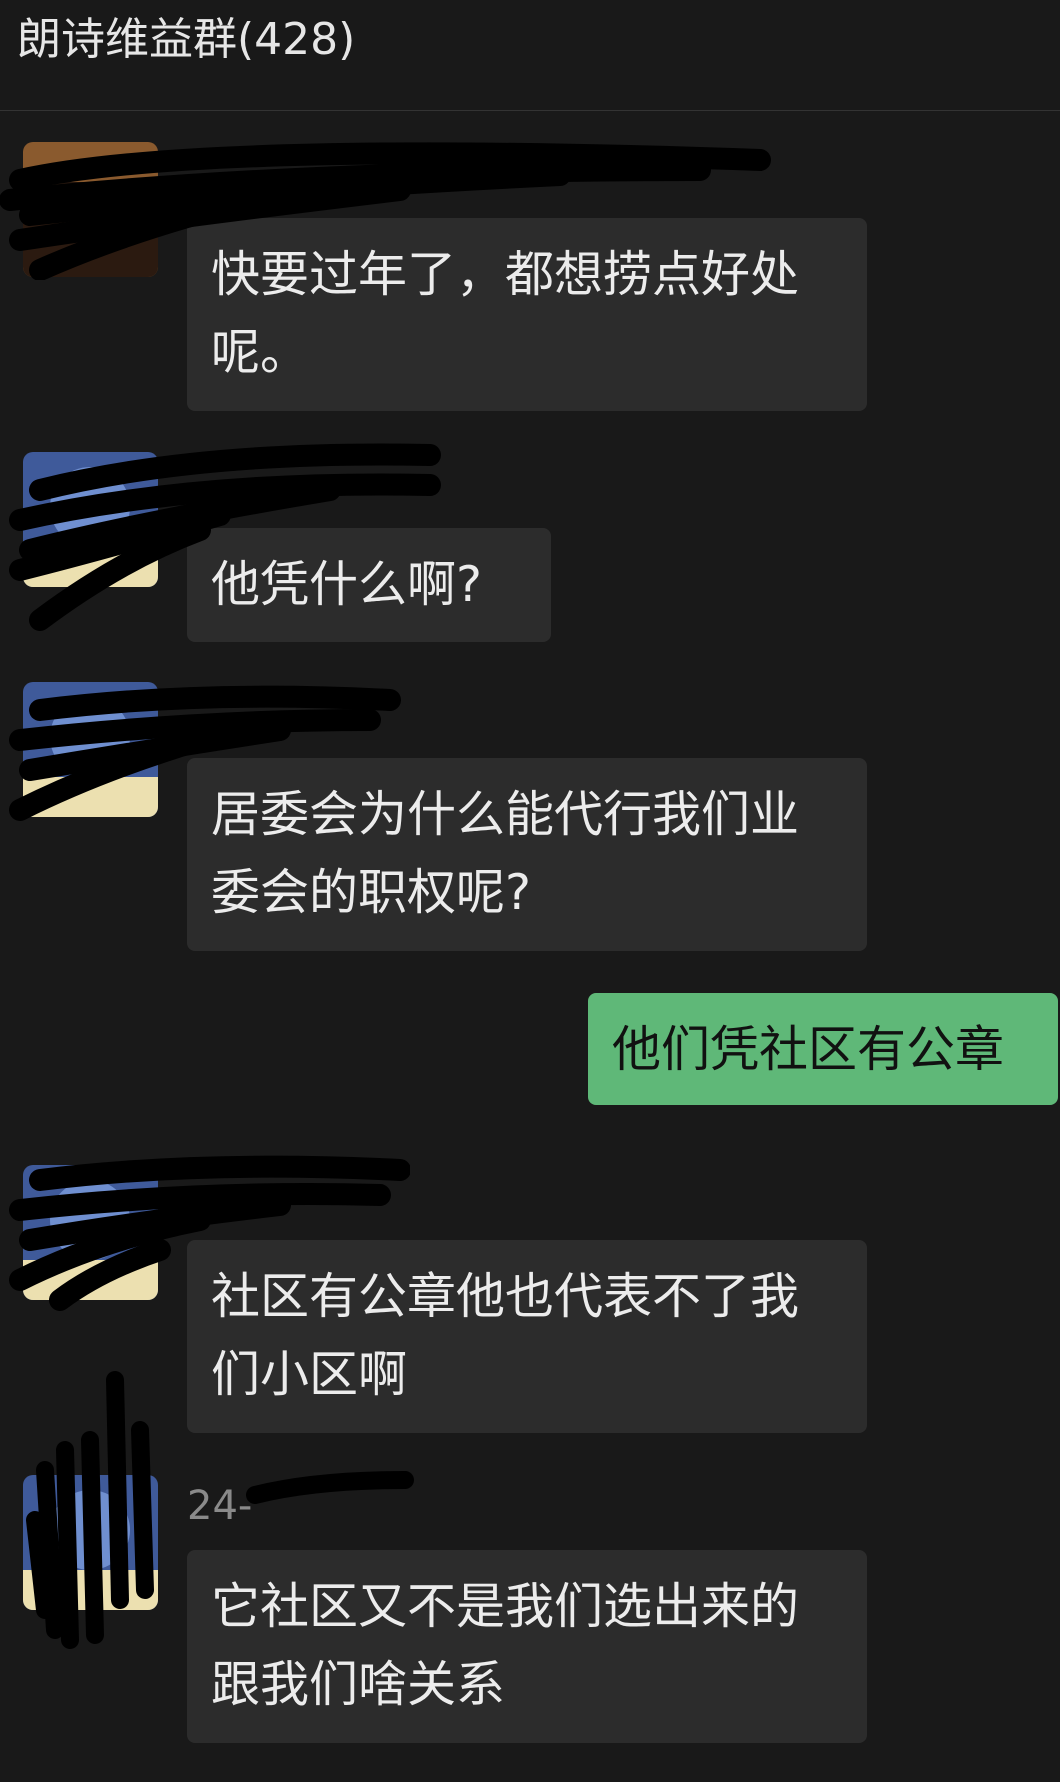 Image resolution: width=1060 pixels, height=1782 pixels. I want to click on group-title: 朗诗维益群(428), so click(186, 40).